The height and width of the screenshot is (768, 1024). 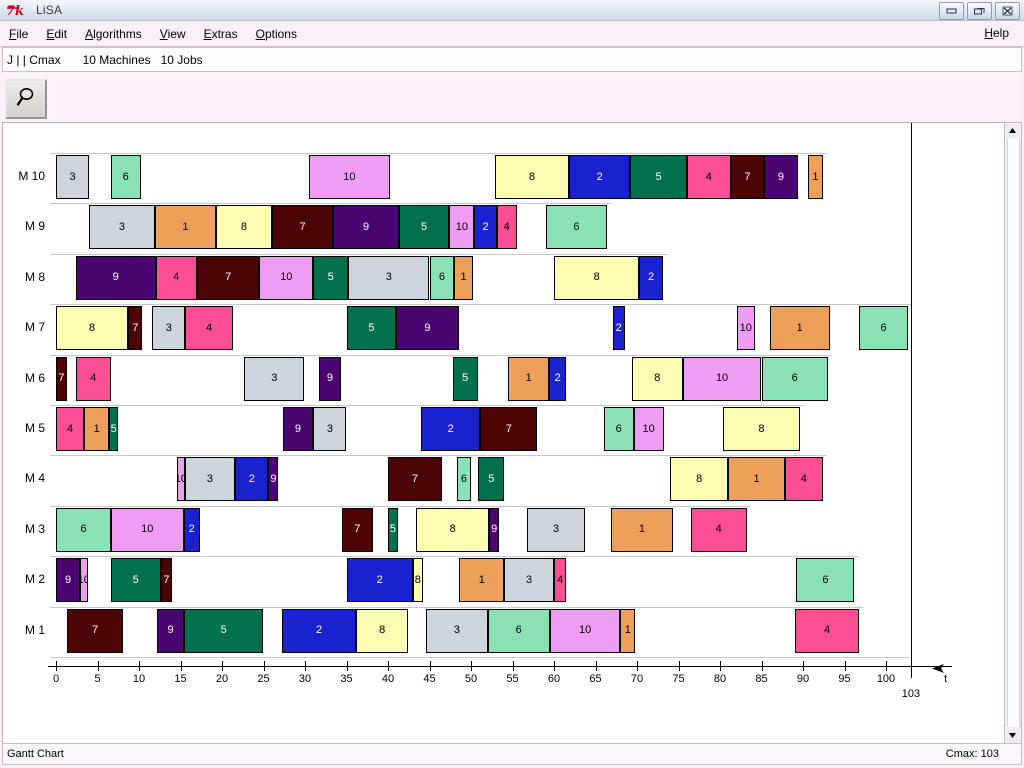 What do you see at coordinates (979, 11) in the screenshot?
I see `maximize-button` at bounding box center [979, 11].